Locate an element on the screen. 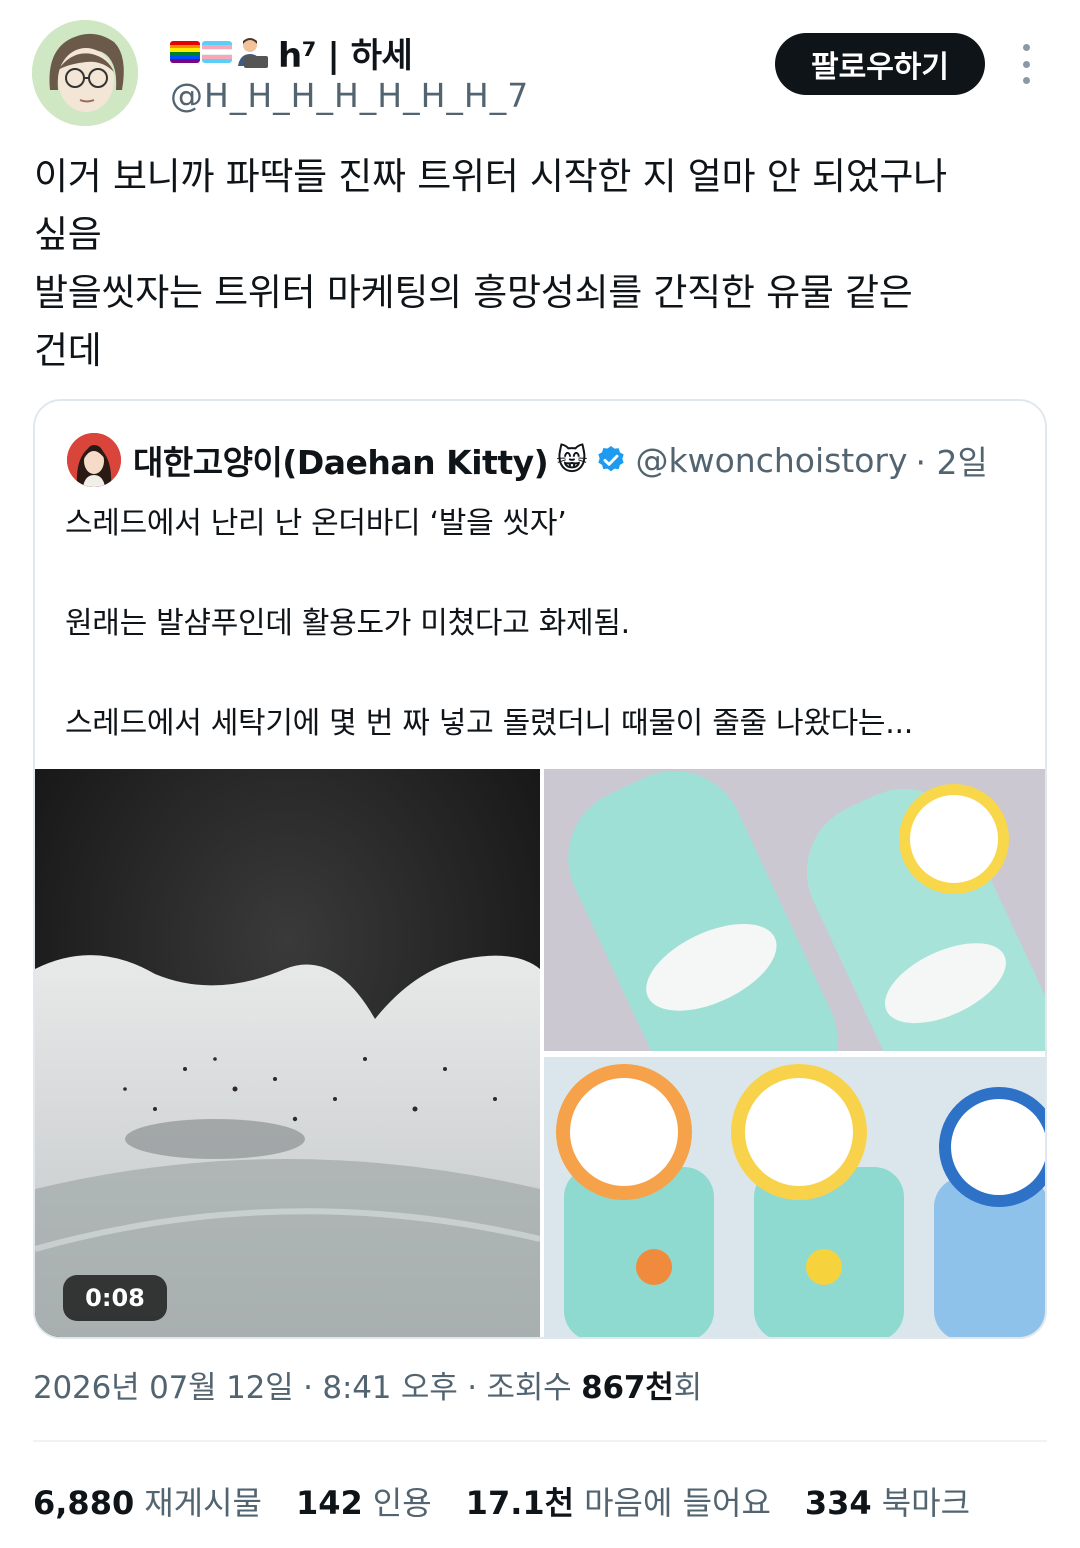  likes-stat: 17.1천 마음에 들어요 is located at coordinates (618, 1501).